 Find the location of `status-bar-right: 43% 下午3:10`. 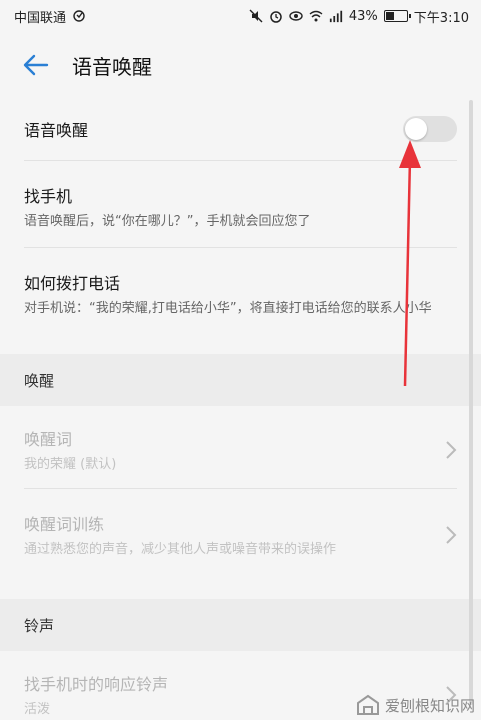

status-bar-right: 43% 下午3:10 is located at coordinates (359, 16).